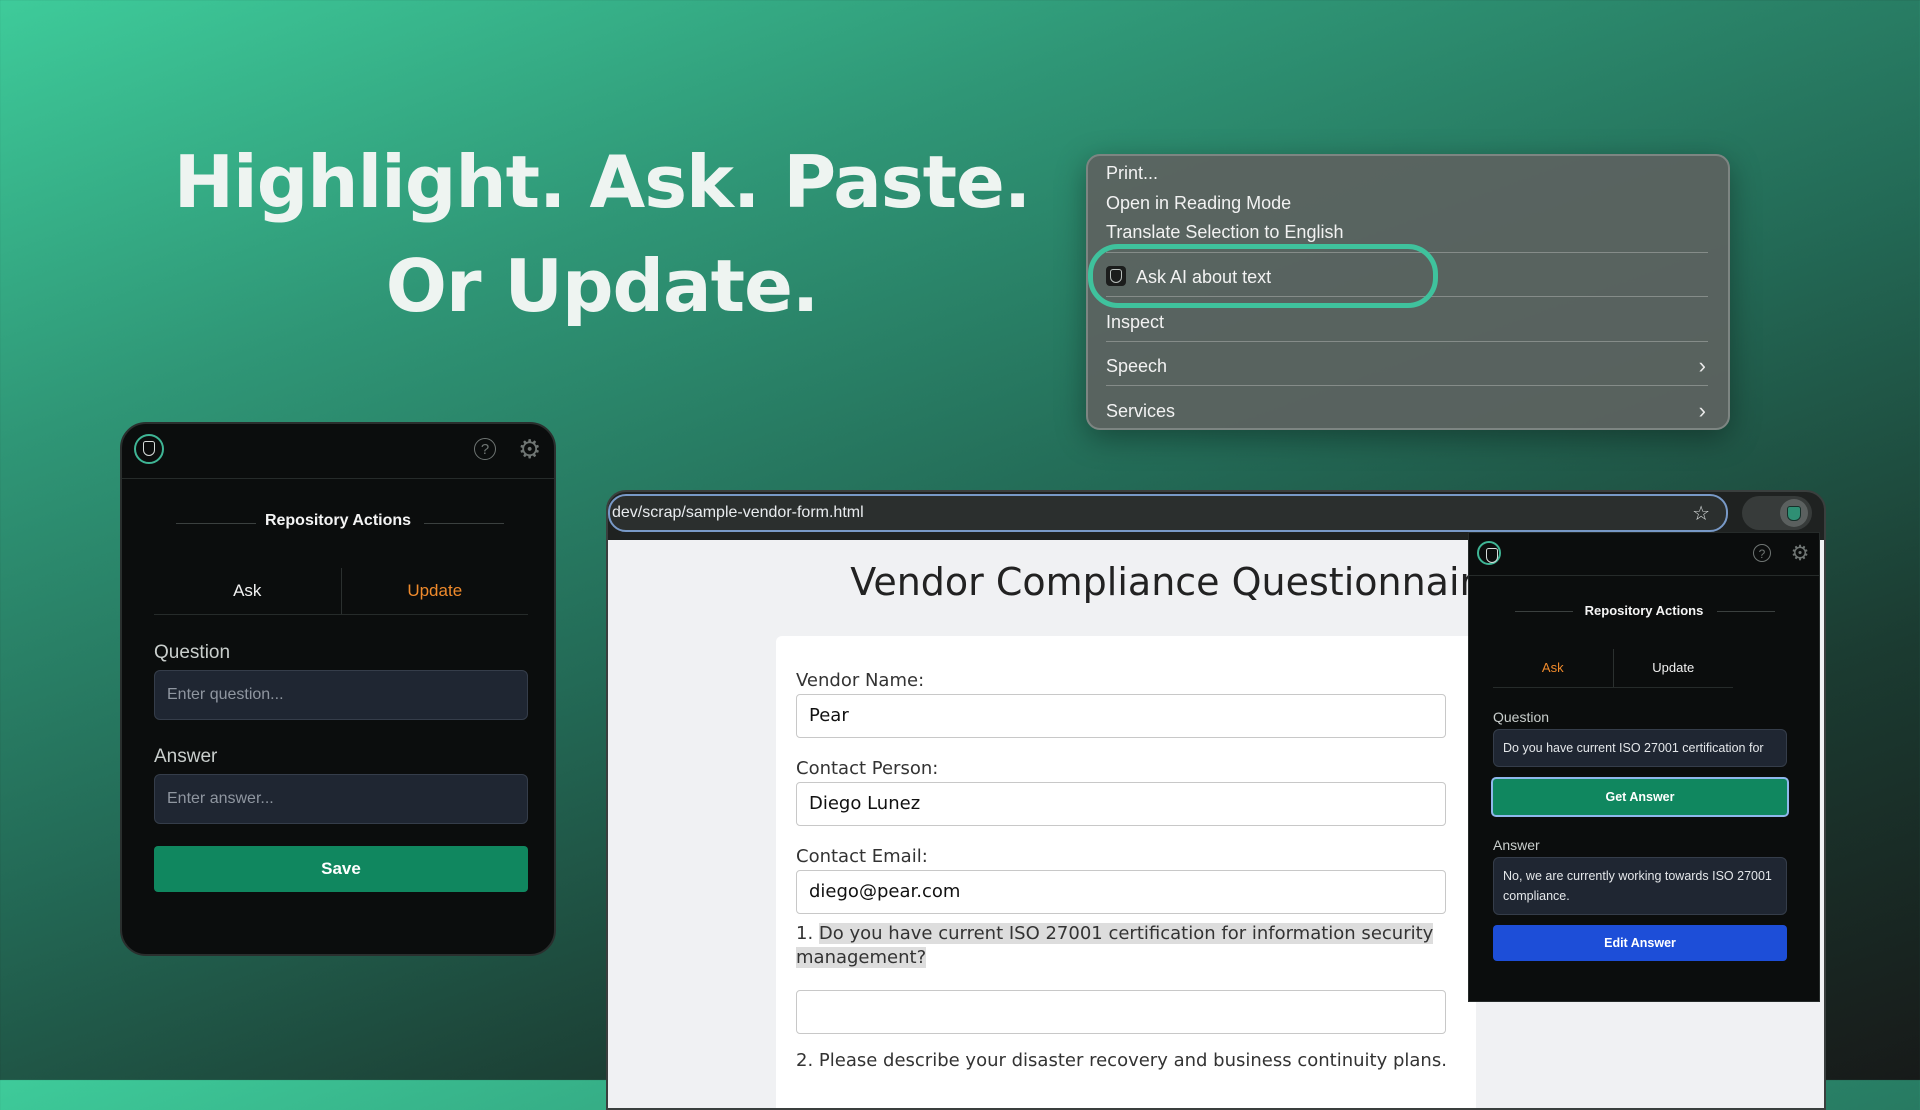 The image size is (1920, 1110). What do you see at coordinates (1777, 513) in the screenshot?
I see `extensions-area` at bounding box center [1777, 513].